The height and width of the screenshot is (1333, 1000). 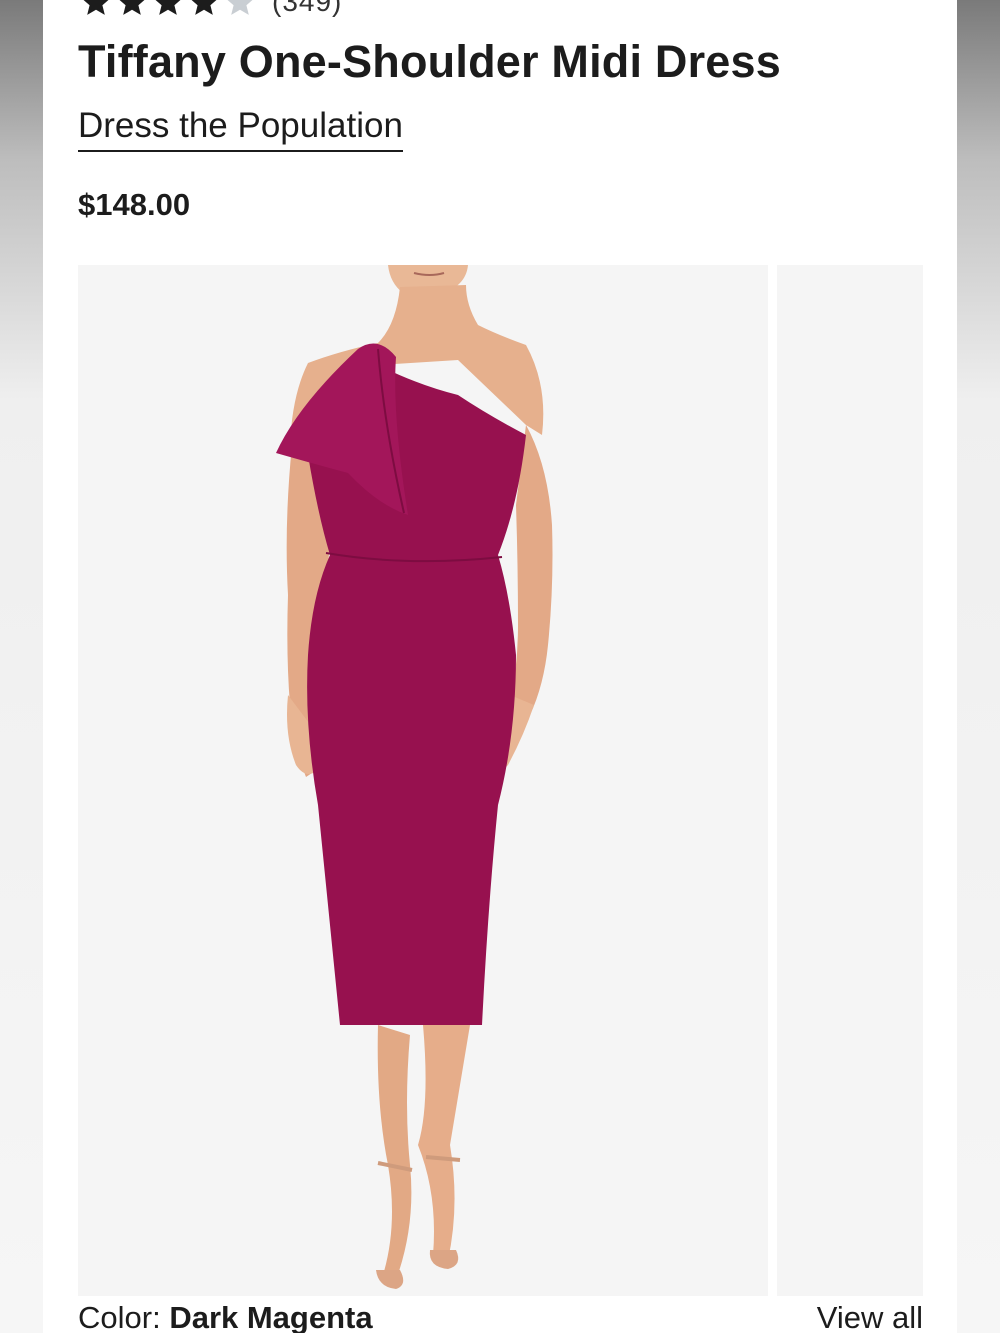 What do you see at coordinates (850, 780) in the screenshot?
I see `next-photo-preview` at bounding box center [850, 780].